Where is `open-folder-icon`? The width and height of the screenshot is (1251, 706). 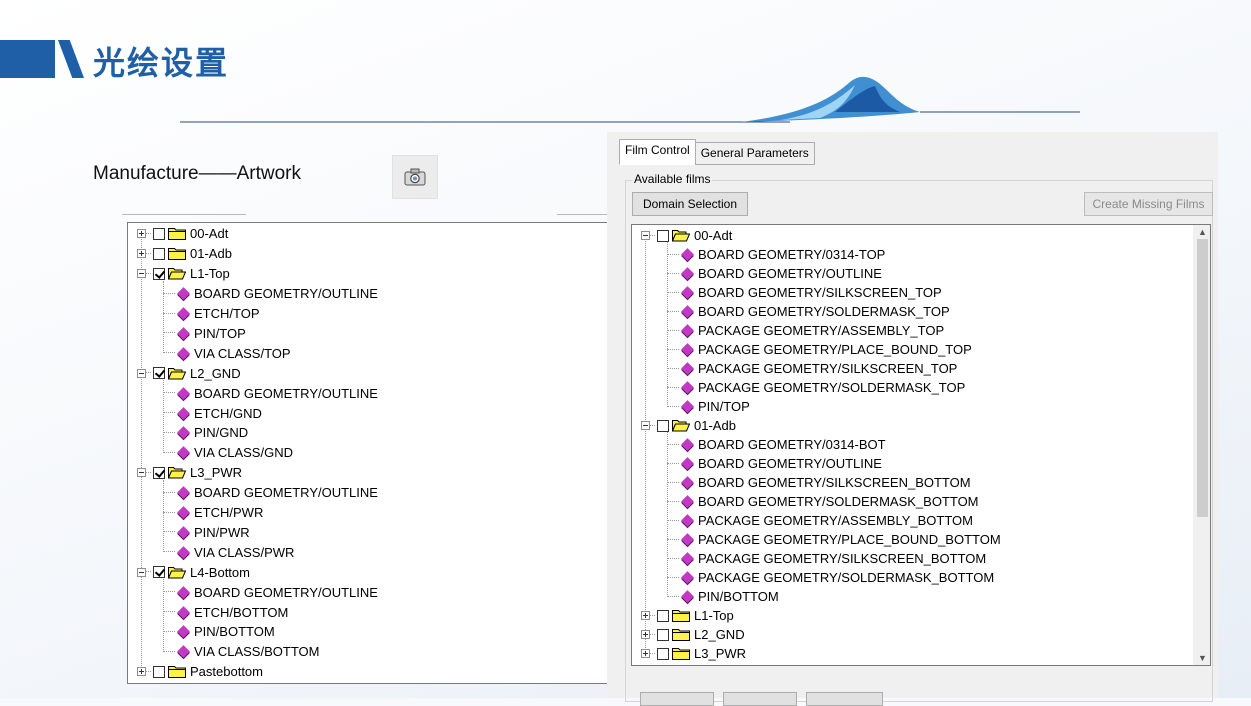
open-folder-icon is located at coordinates (681, 425).